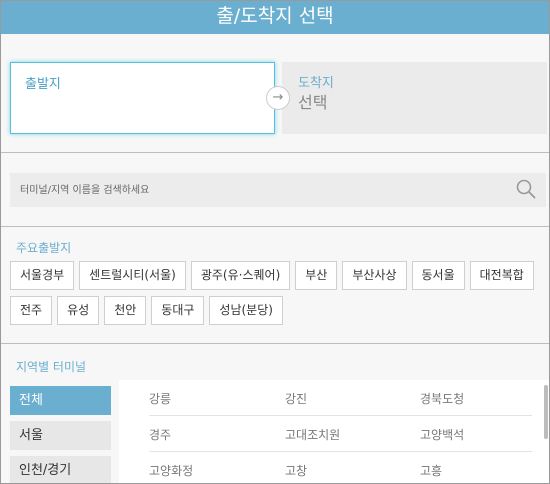  I want to click on terminal-row: 경주 고대조치원 고양백석, so click(340, 434).